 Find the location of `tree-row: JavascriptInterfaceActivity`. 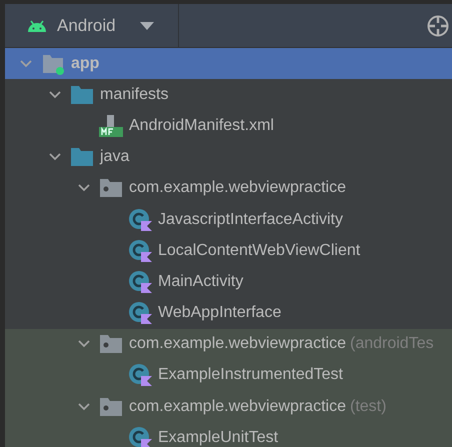

tree-row: JavascriptInterfaceActivity is located at coordinates (228, 220).